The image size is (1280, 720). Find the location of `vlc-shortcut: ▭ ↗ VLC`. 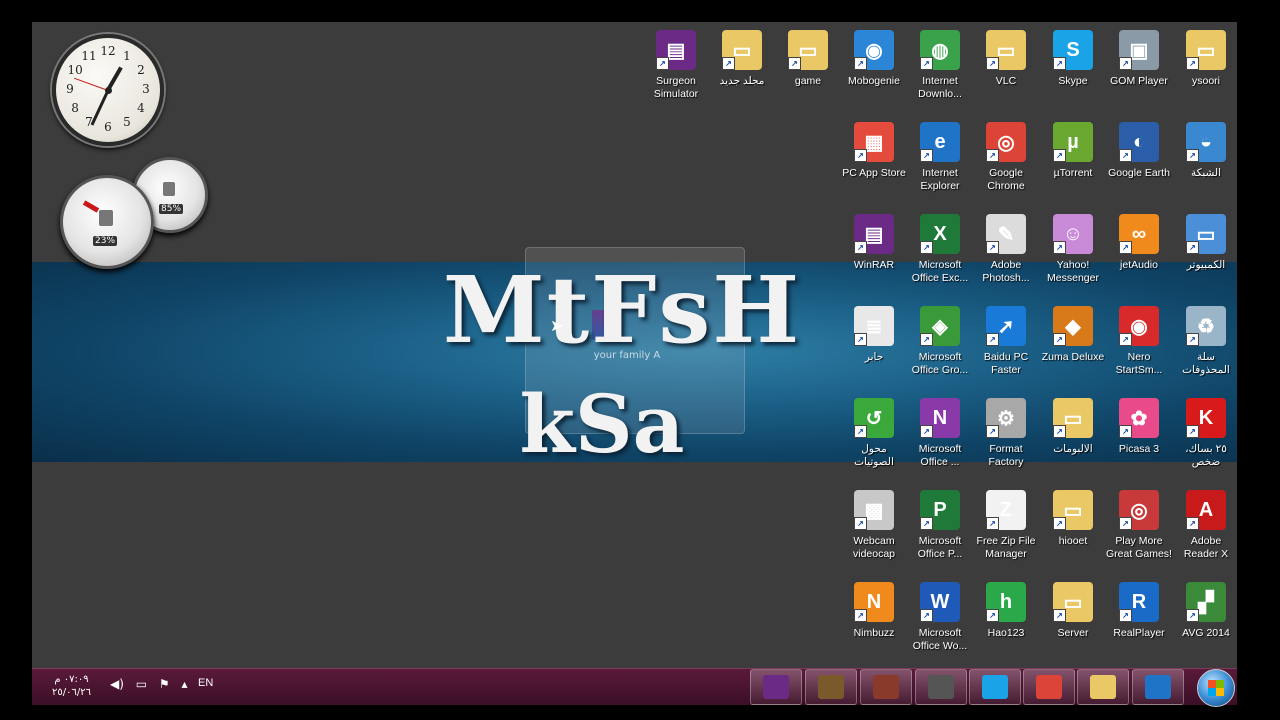

vlc-shortcut: ▭ ↗ VLC is located at coordinates (1006, 59).